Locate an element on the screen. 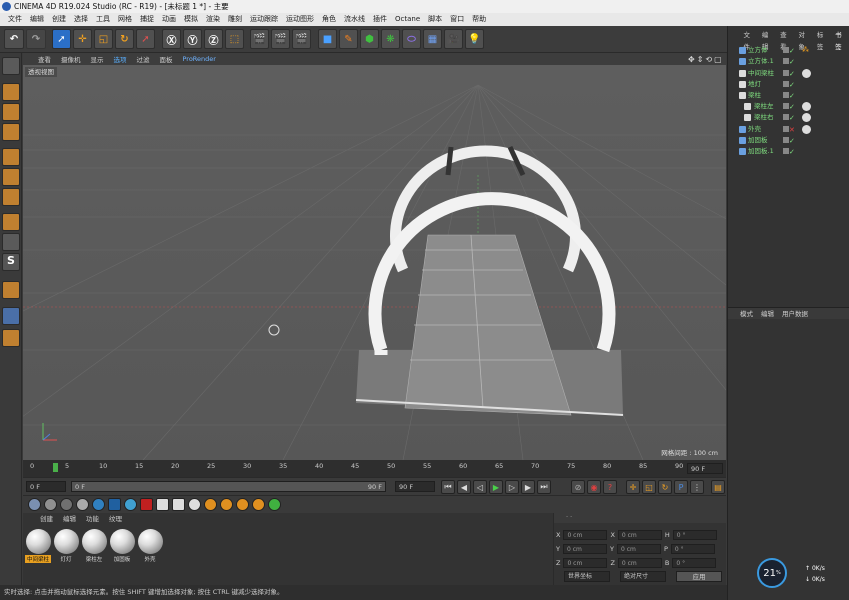 This screenshot has height=600, width=849. undo-button: ↶ is located at coordinates (14, 39).